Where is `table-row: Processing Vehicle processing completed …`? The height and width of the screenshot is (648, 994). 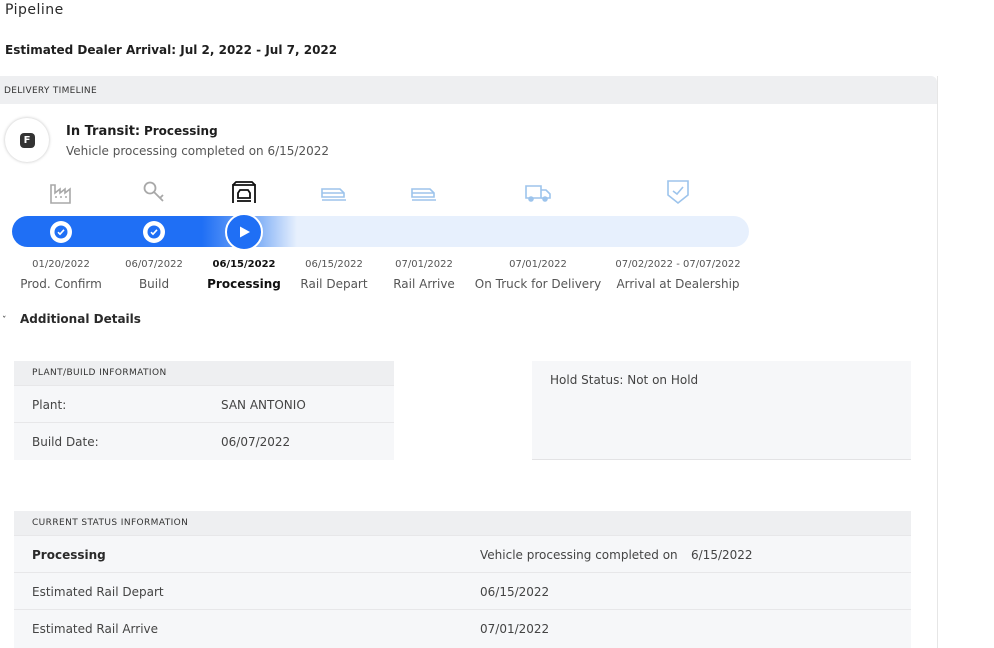
table-row: Processing Vehicle processing completed … is located at coordinates (462, 553).